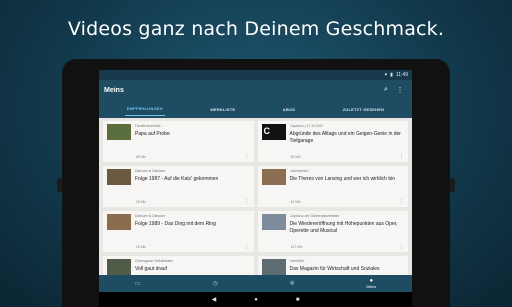  What do you see at coordinates (192, 141) in the screenshot?
I see `video-meta: Familienkomödie Papa auf Probe` at bounding box center [192, 141].